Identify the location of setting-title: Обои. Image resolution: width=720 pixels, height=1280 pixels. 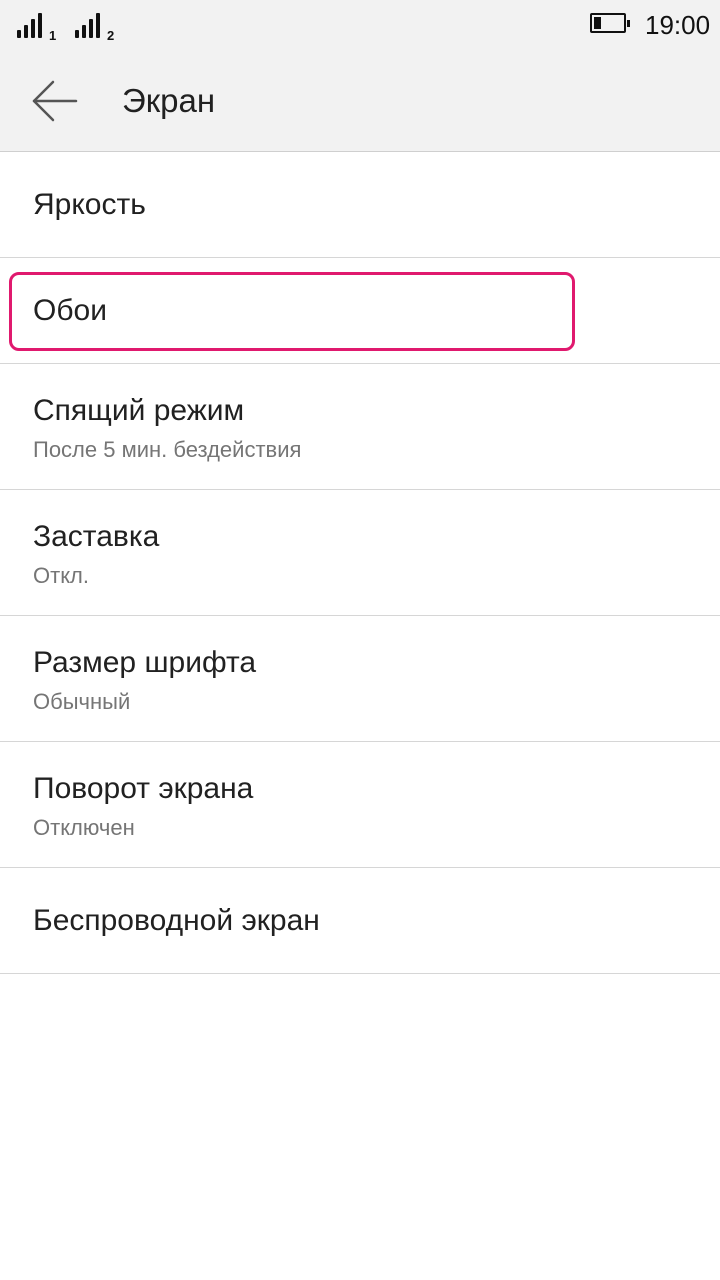
(70, 310).